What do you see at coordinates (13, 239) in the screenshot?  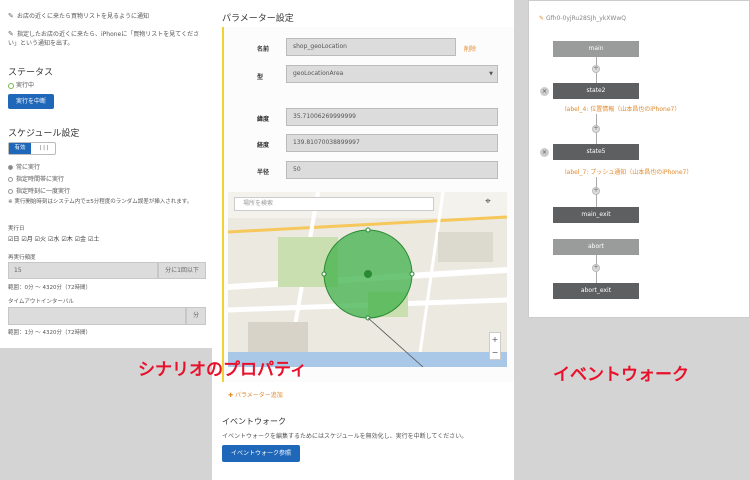 I see `day-sun: ☑日` at bounding box center [13, 239].